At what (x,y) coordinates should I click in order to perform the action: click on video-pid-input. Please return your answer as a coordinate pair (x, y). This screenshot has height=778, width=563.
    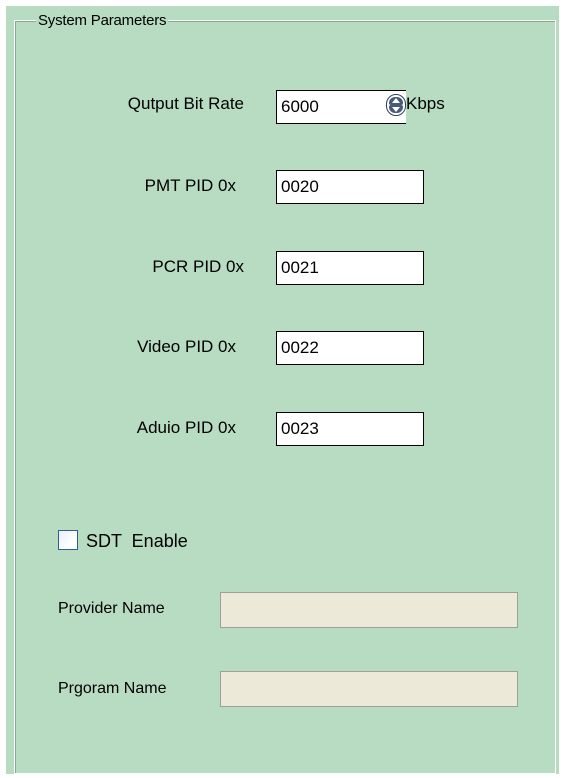
    Looking at the image, I should click on (350, 348).